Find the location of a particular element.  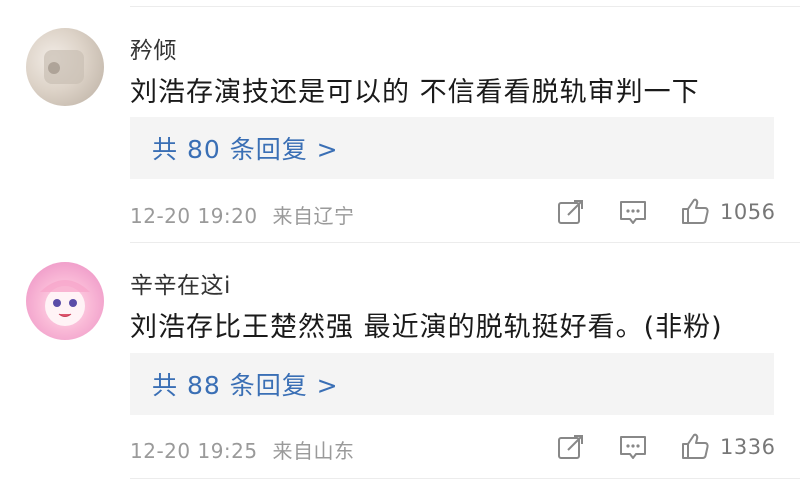

comment-text: 刘浩存演技还是可以的 不信看看脱轨审判一下 is located at coordinates (415, 92).